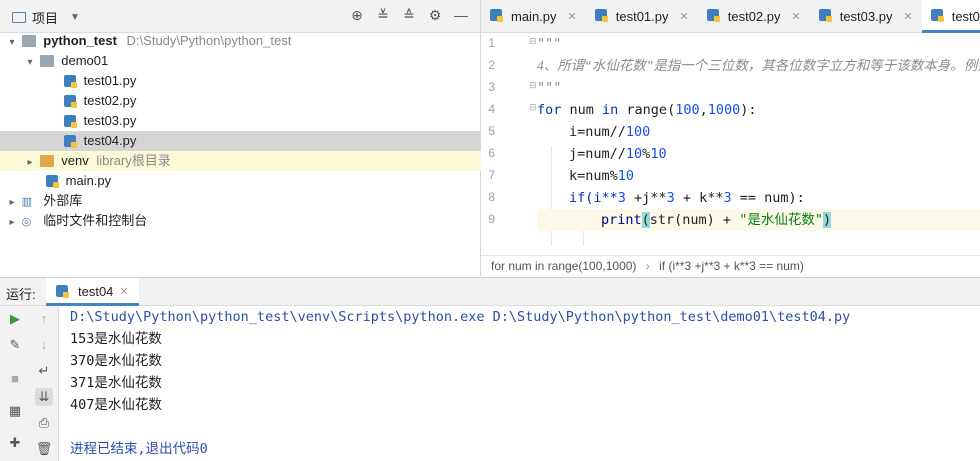  I want to click on tree-item-external-libraries: ▸ ▥ 外部库, so click(243, 201).